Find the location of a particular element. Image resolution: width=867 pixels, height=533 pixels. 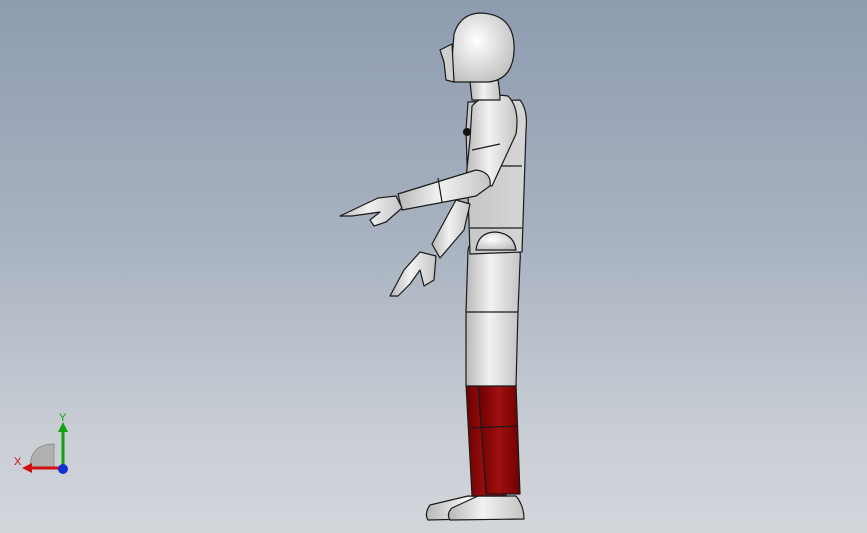

x-axis-label: X is located at coordinates (18, 462).